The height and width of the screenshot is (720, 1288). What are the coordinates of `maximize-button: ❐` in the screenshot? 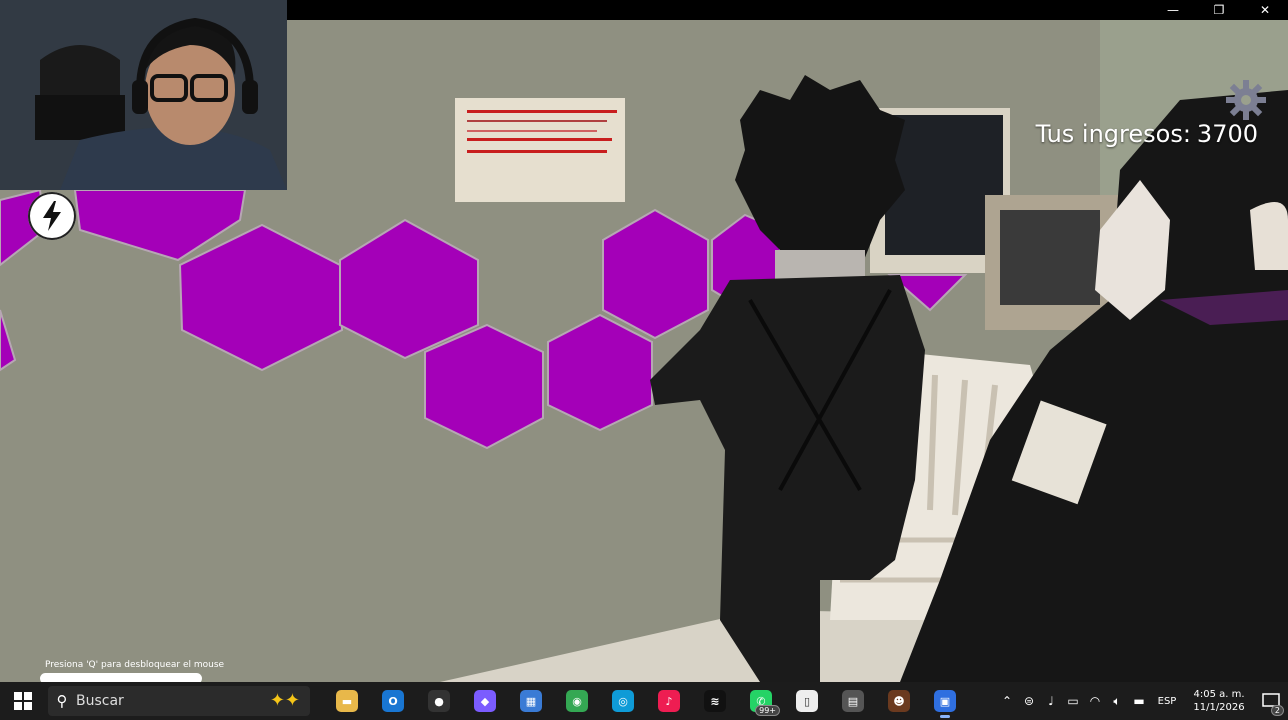 It's located at (1219, 10).